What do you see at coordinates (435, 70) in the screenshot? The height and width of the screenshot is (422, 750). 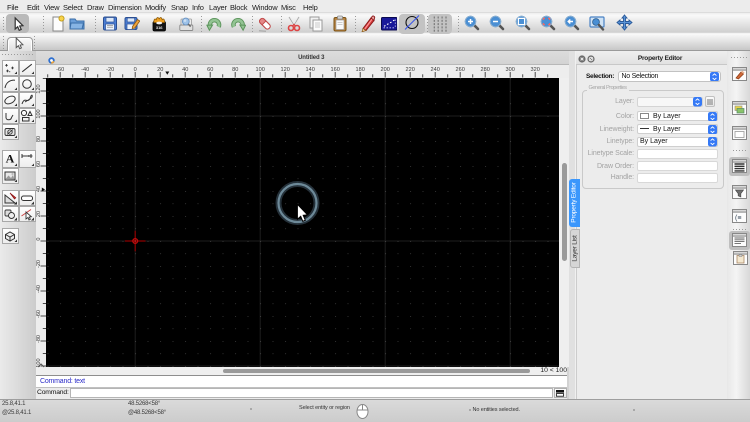 I see `svg-text: 240` at bounding box center [435, 70].